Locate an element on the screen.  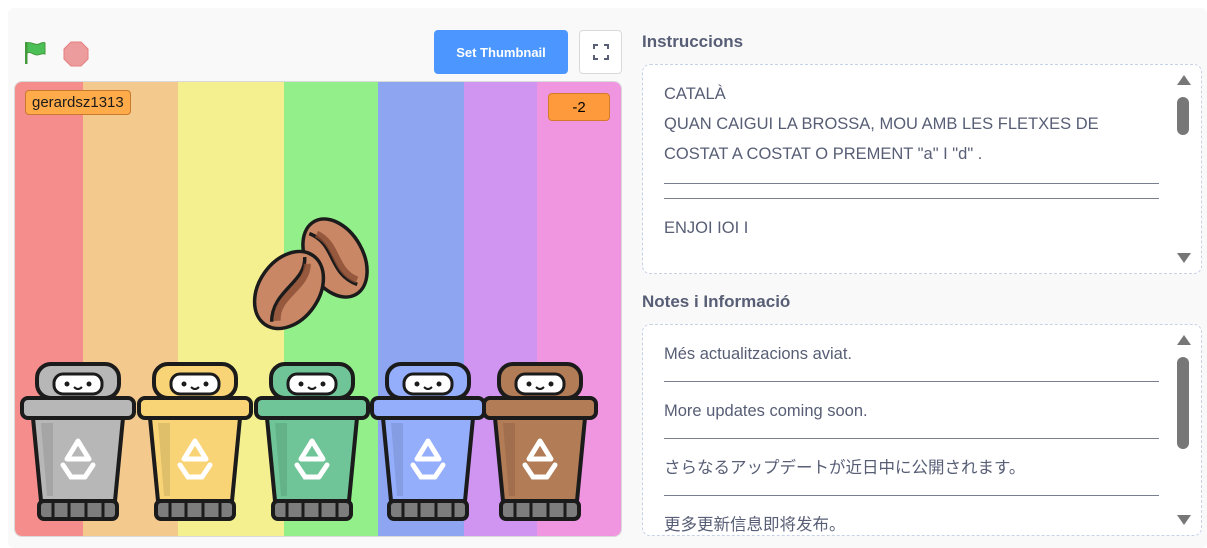
instructions-line: ENJOI IOI I is located at coordinates (706, 228).